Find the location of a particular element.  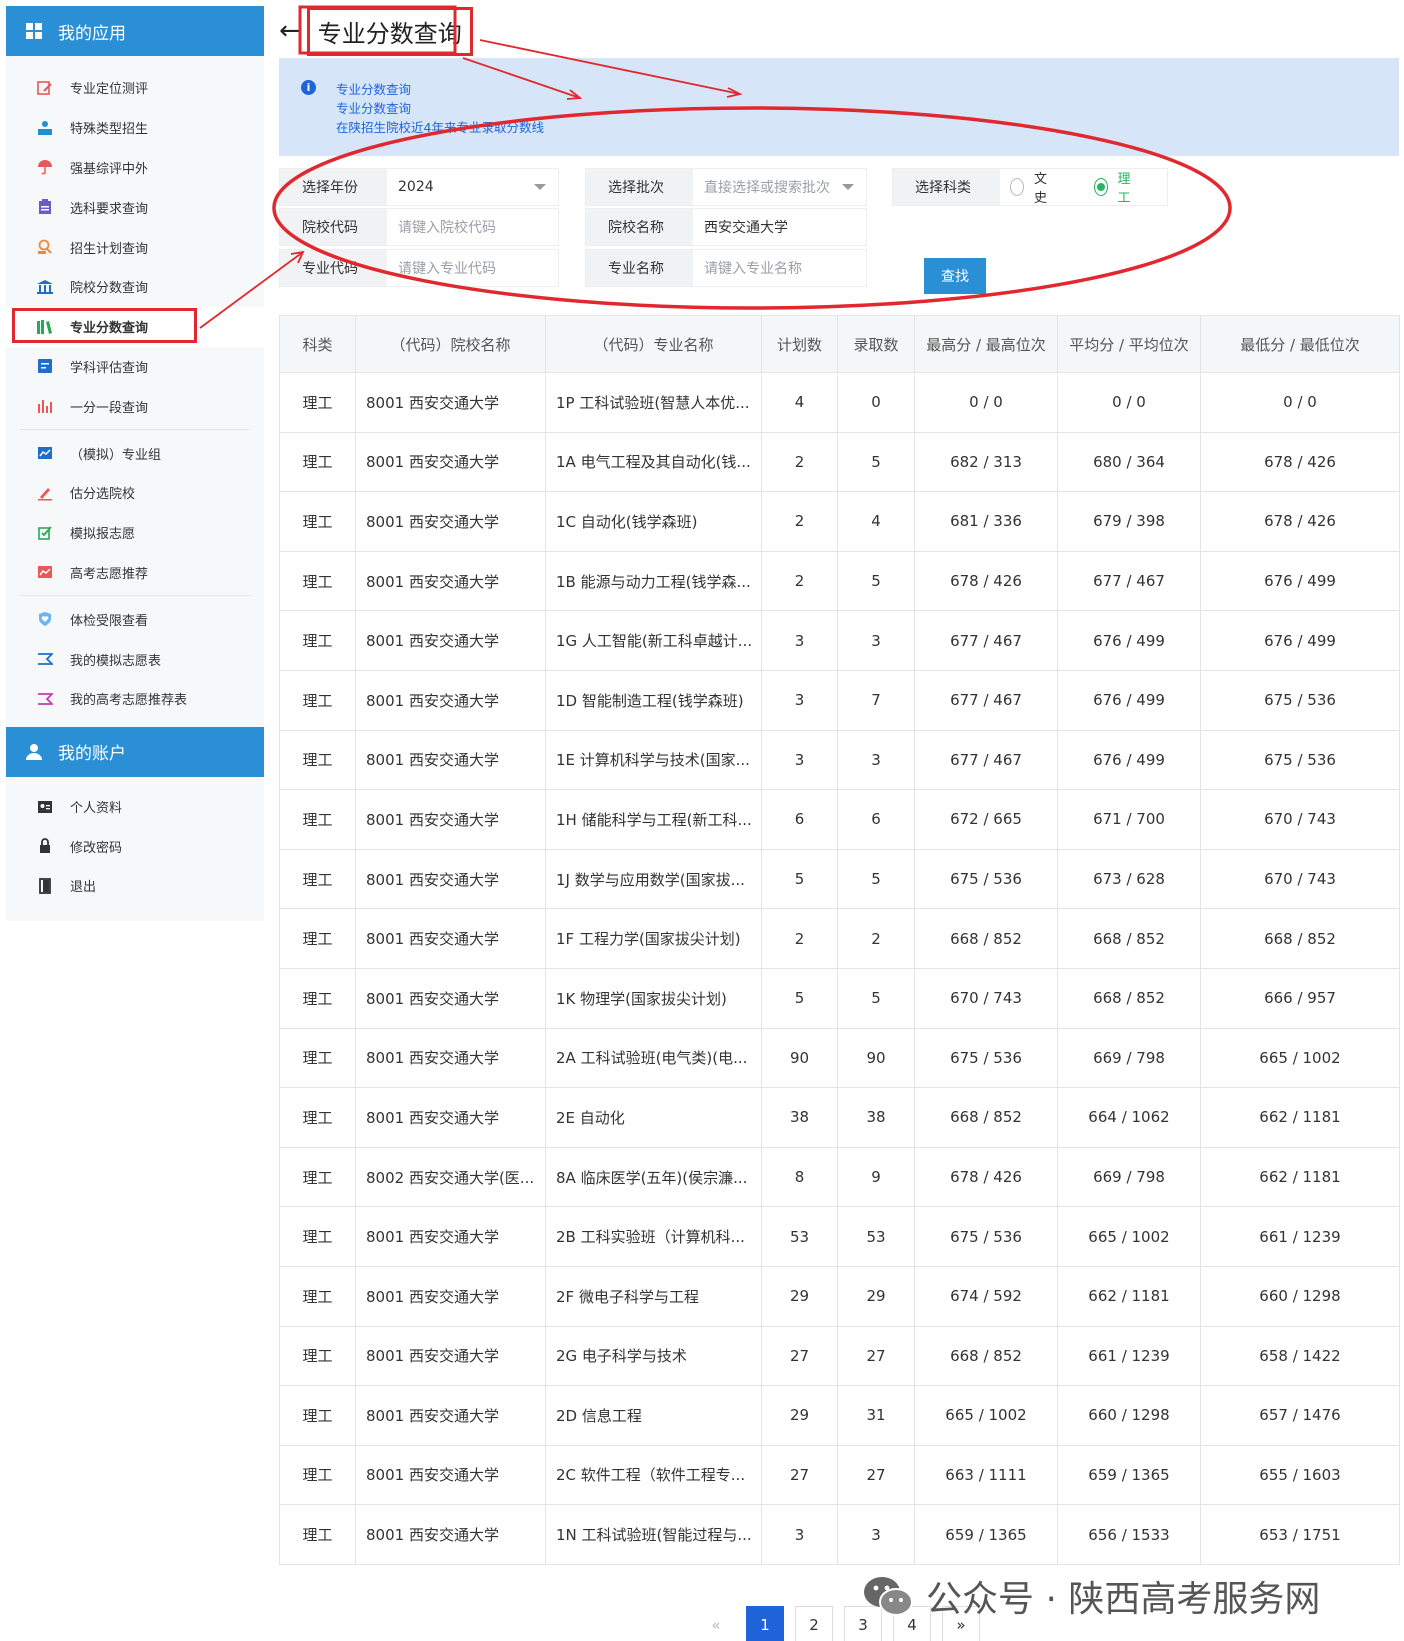

column-header: 最高分 / 最高位次 is located at coordinates (986, 344).